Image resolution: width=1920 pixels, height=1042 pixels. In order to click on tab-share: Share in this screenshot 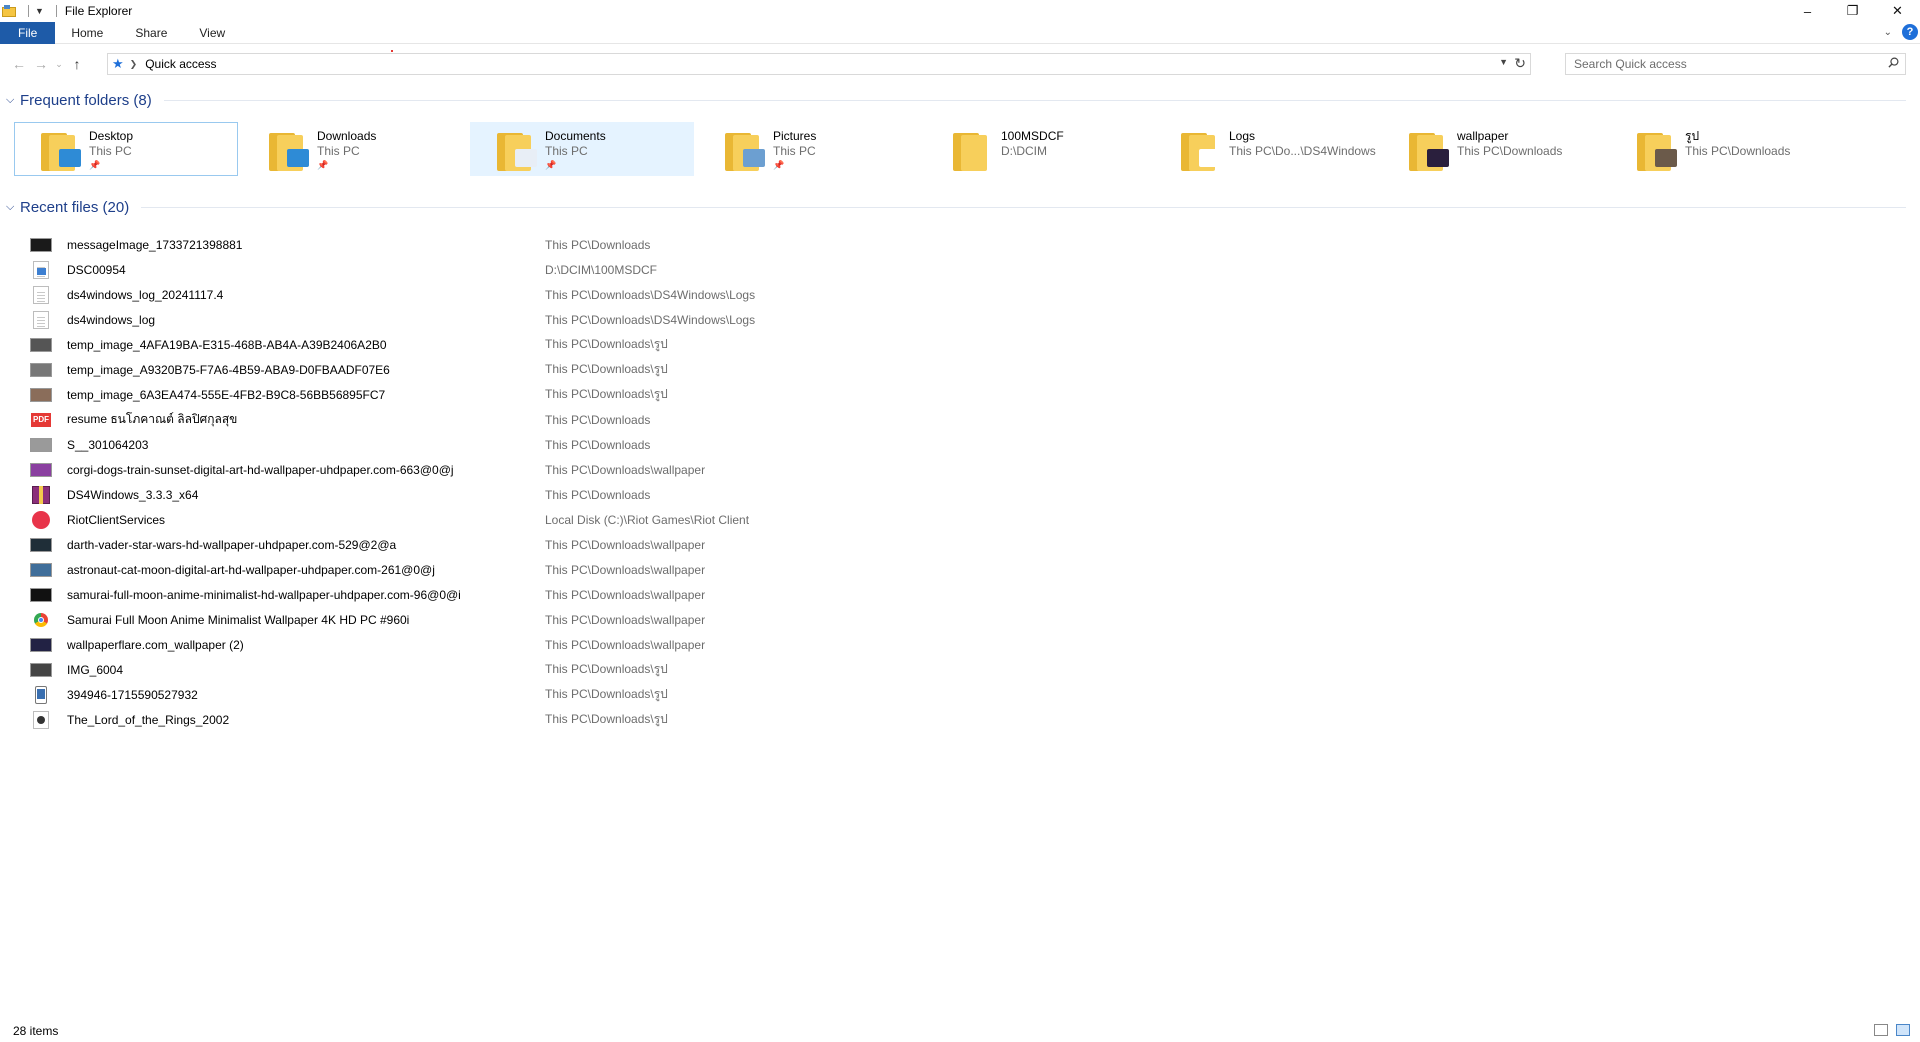, I will do `click(151, 33)`.